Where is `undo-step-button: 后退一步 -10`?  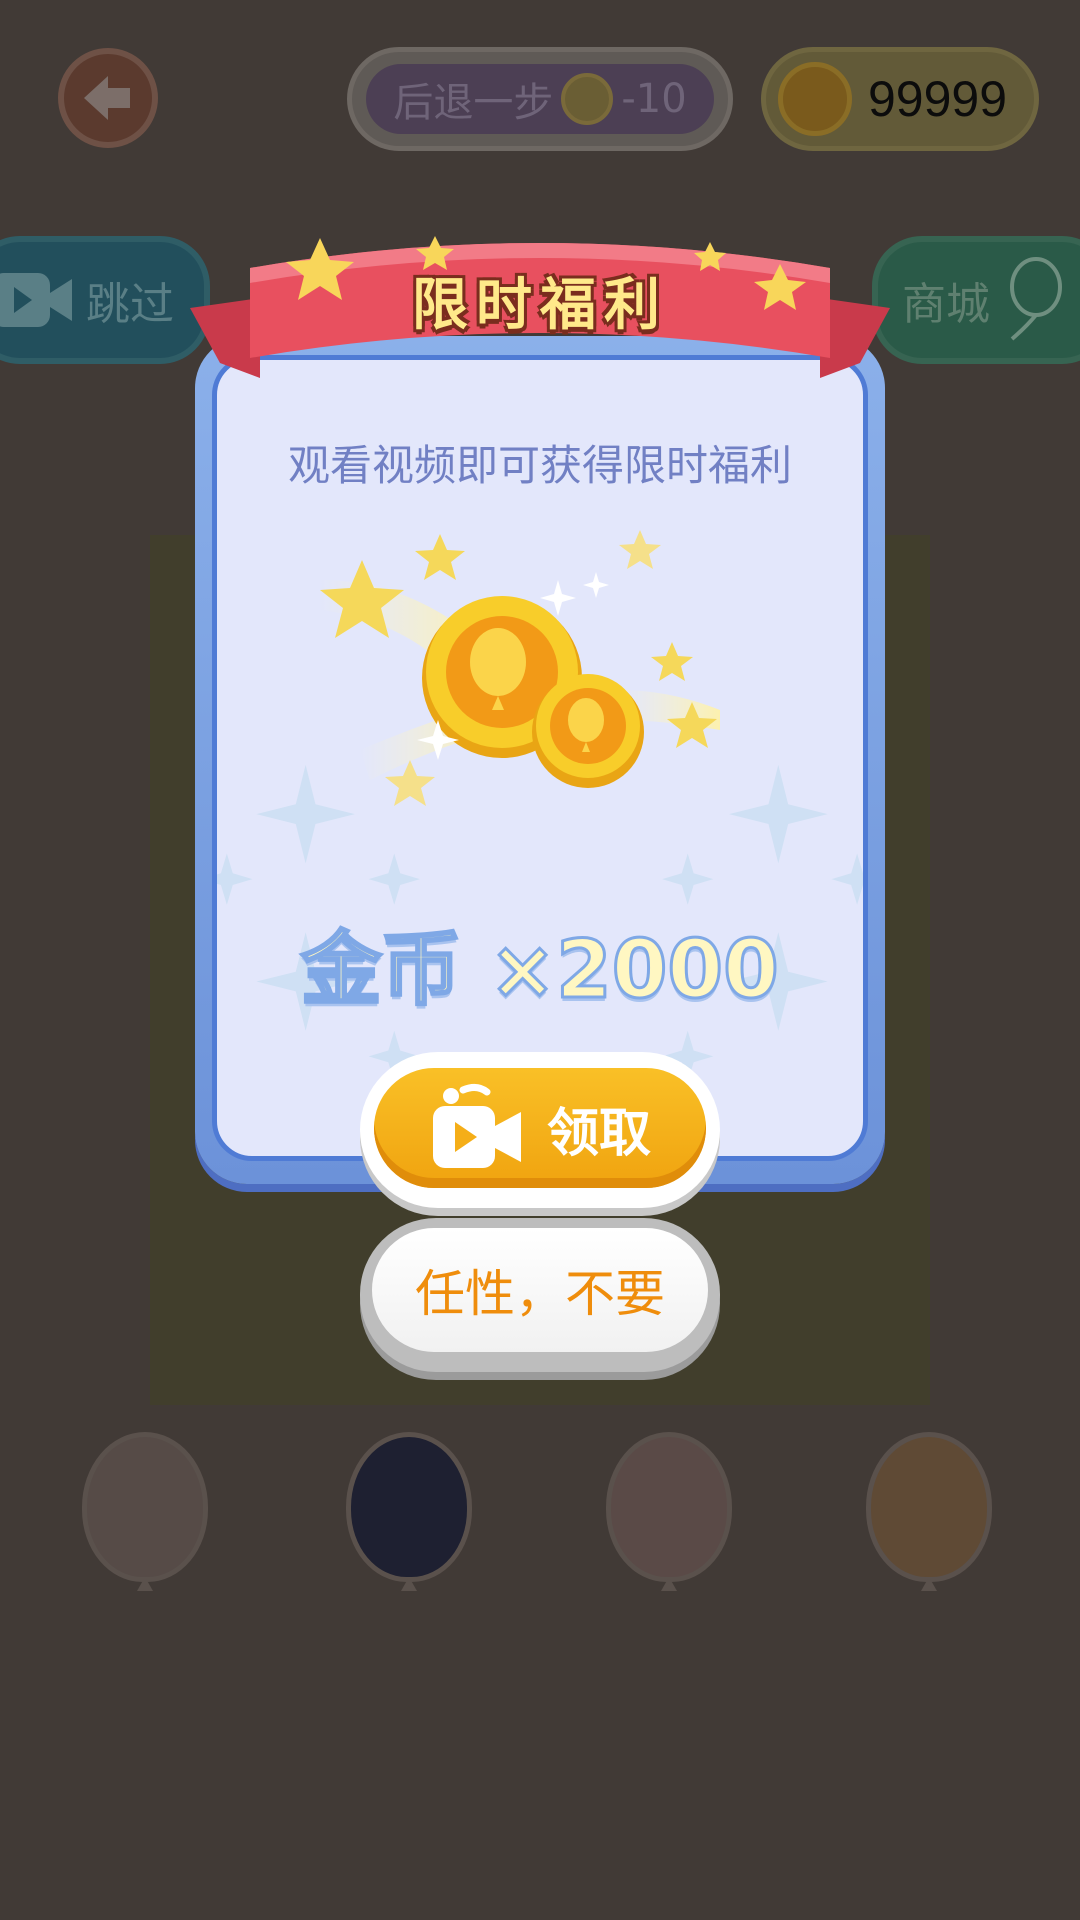
undo-step-button: 后退一步 -10 is located at coordinates (540, 99).